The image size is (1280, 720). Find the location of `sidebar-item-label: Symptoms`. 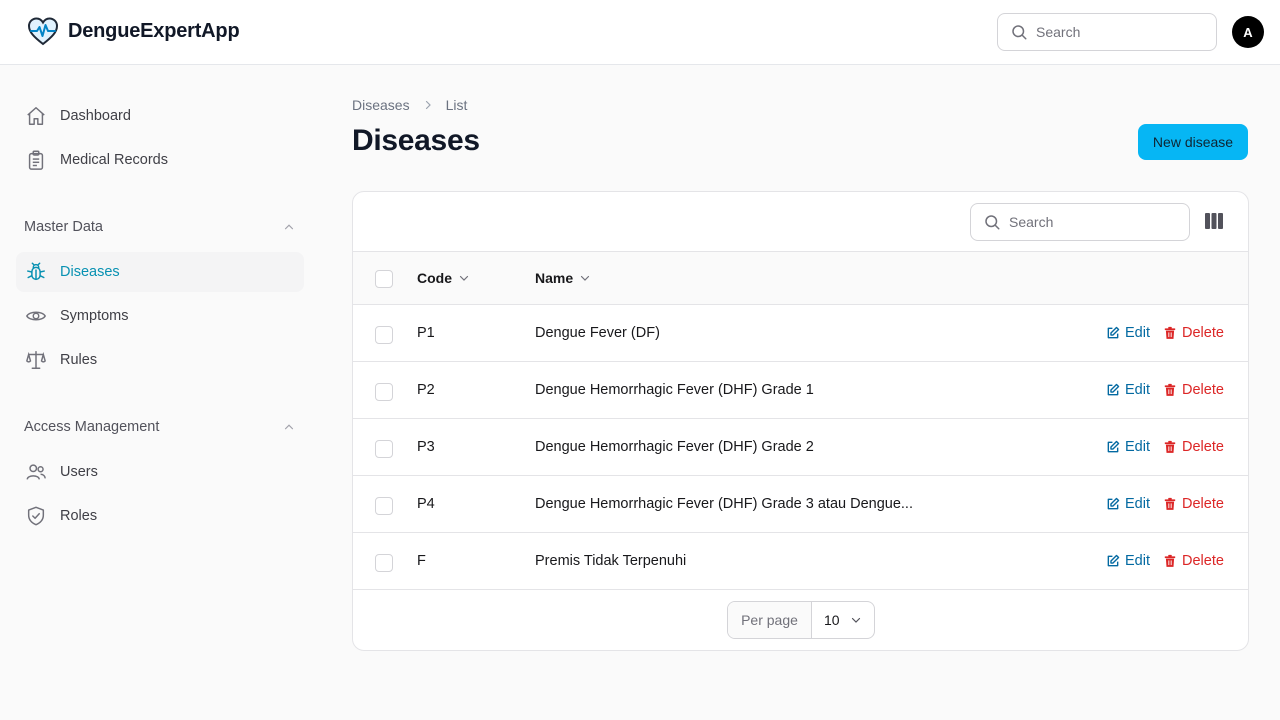

sidebar-item-label: Symptoms is located at coordinates (94, 316).